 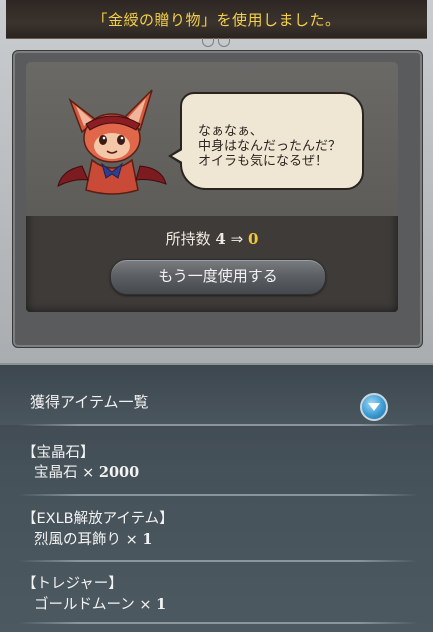 What do you see at coordinates (237, 239) in the screenshot?
I see `owned-count-arrow: ⇒` at bounding box center [237, 239].